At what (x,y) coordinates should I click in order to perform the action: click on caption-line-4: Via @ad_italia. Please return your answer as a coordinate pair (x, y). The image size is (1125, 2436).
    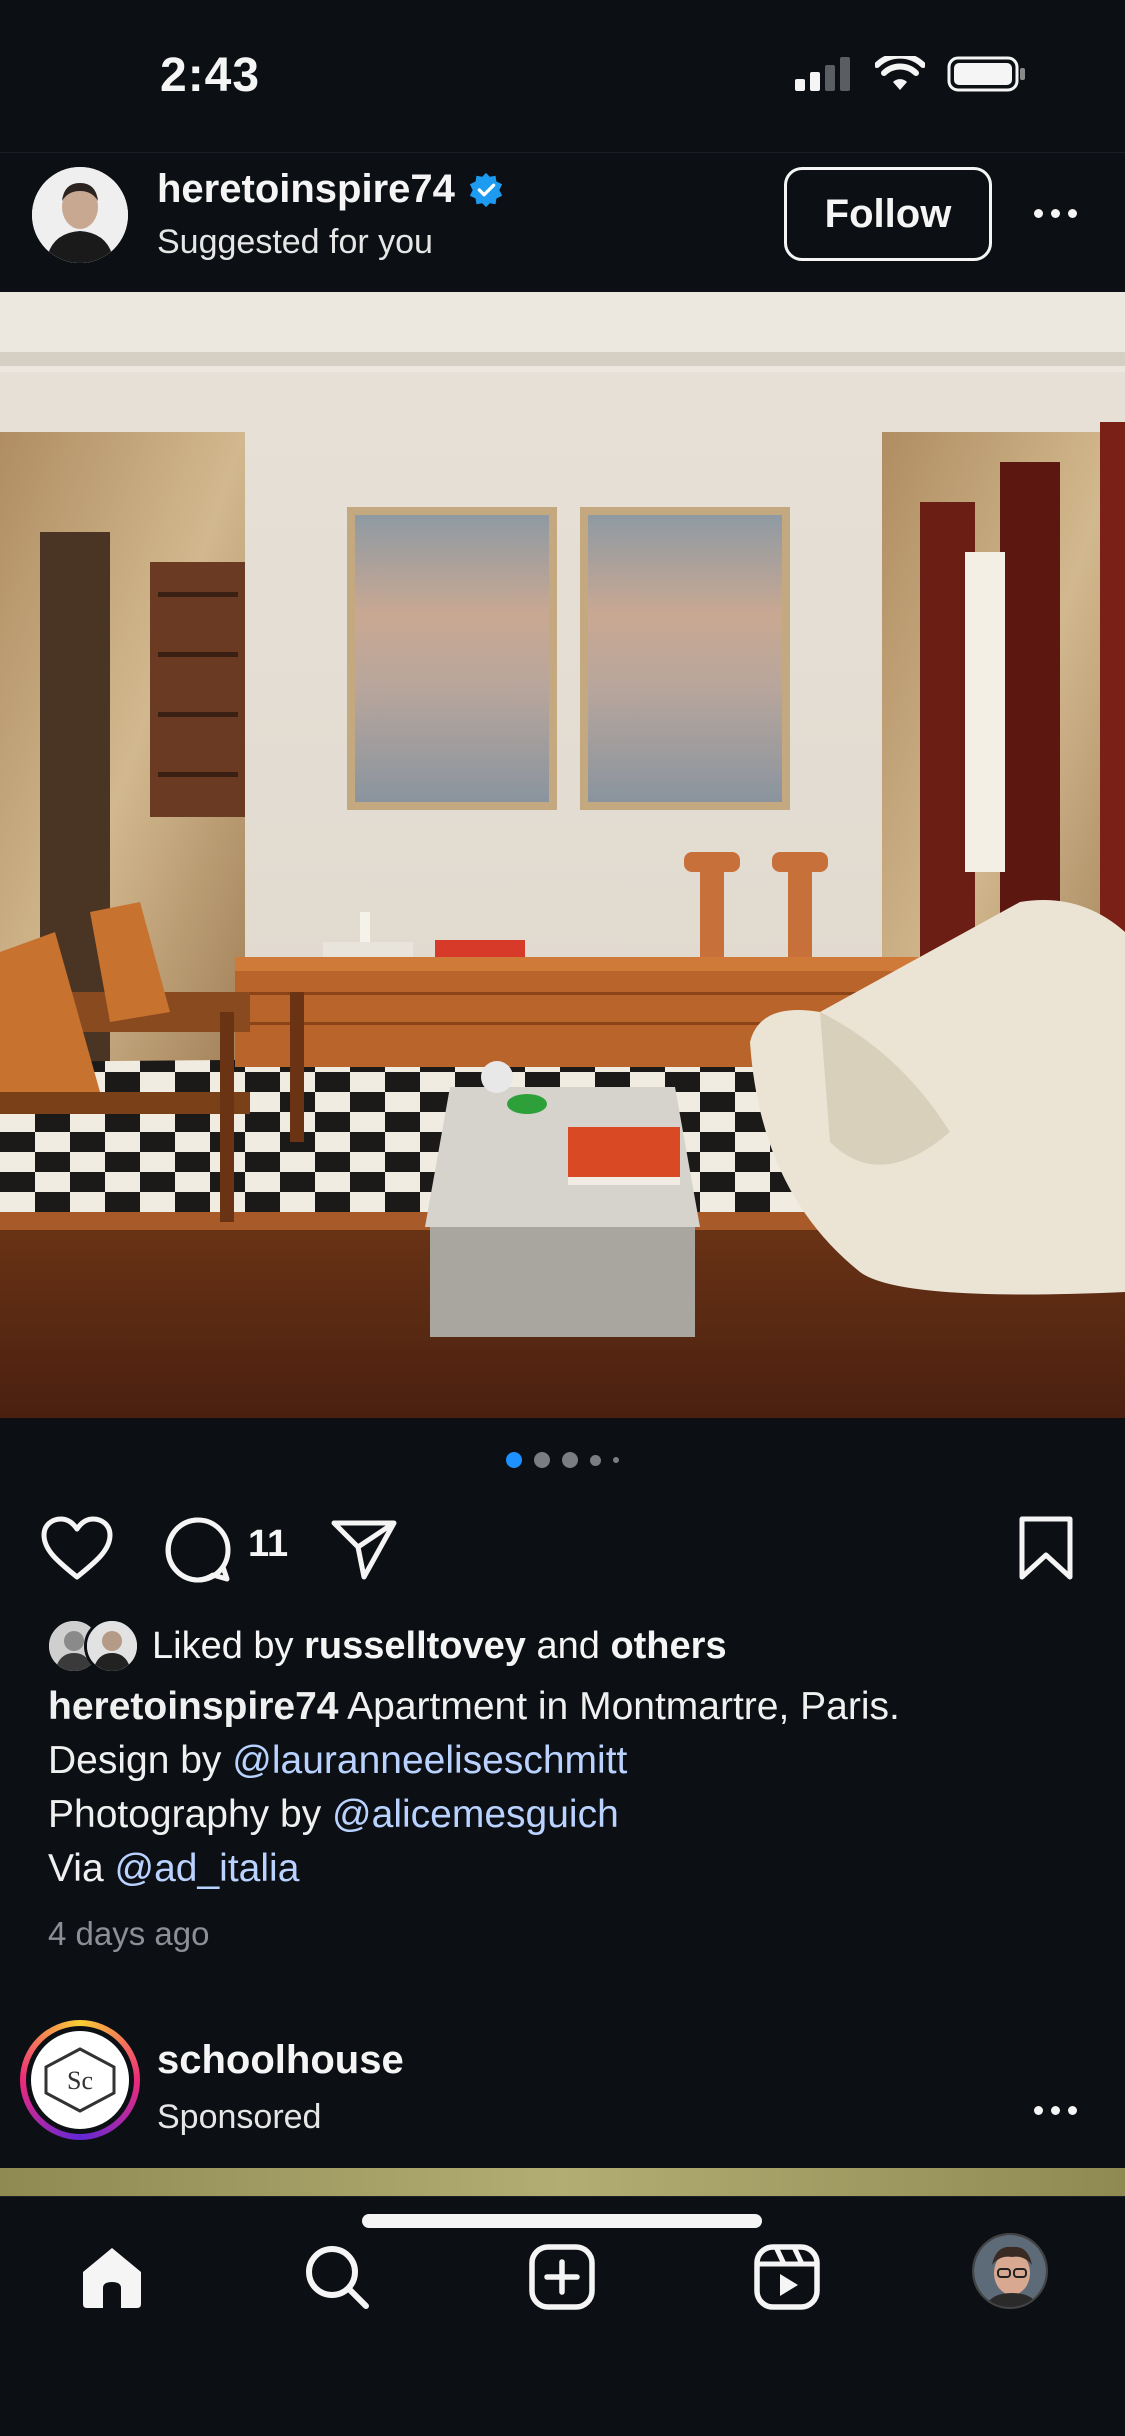
    Looking at the image, I should click on (568, 1869).